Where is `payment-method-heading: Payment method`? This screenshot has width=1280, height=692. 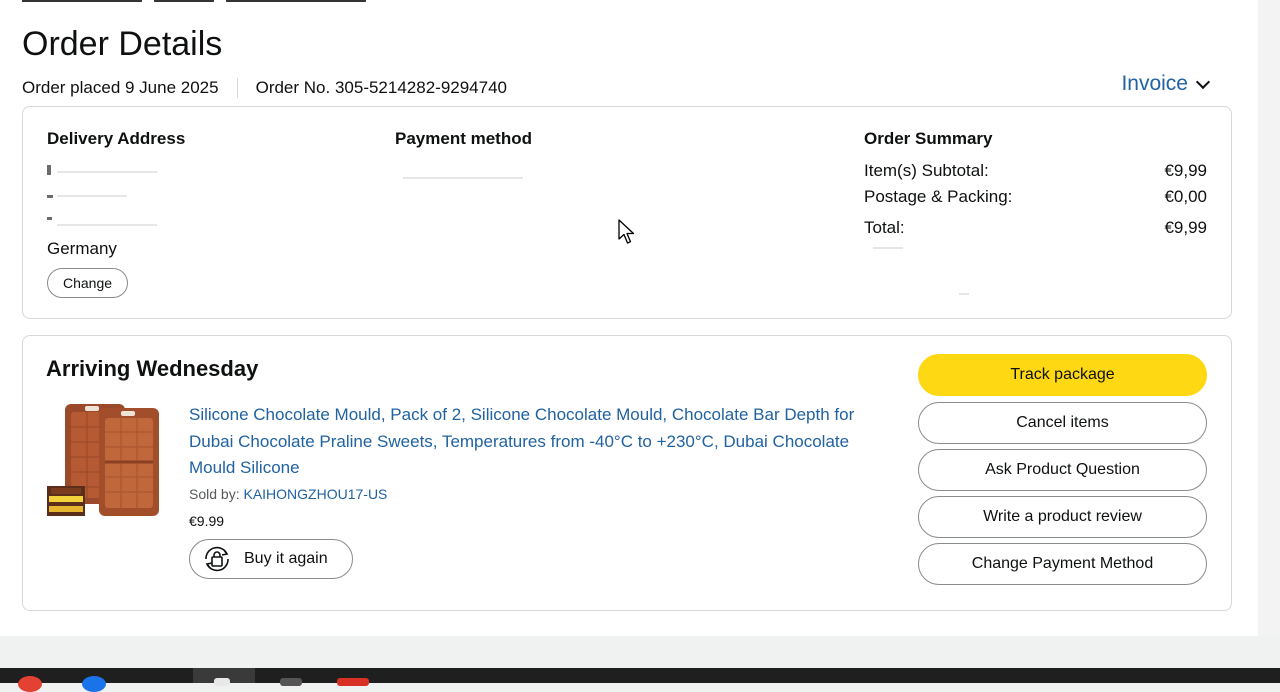
payment-method-heading: Payment method is located at coordinates (463, 138).